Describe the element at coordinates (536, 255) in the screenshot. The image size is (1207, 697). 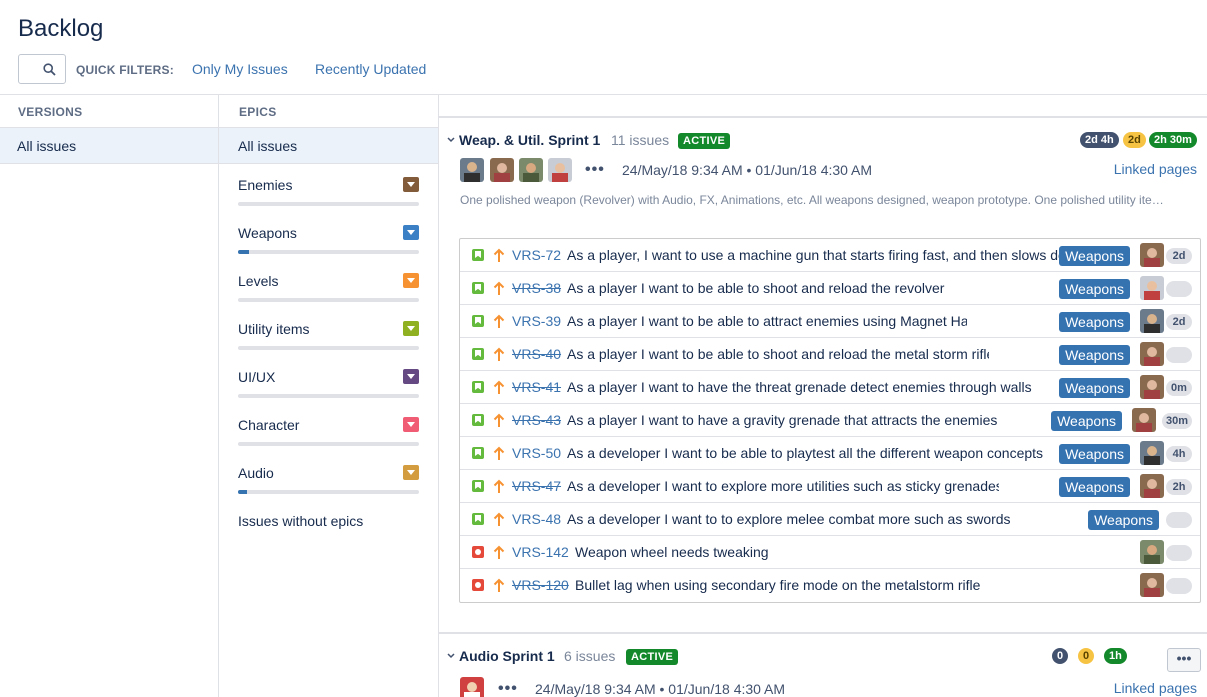
I see `issue-key: VRS-72` at that location.